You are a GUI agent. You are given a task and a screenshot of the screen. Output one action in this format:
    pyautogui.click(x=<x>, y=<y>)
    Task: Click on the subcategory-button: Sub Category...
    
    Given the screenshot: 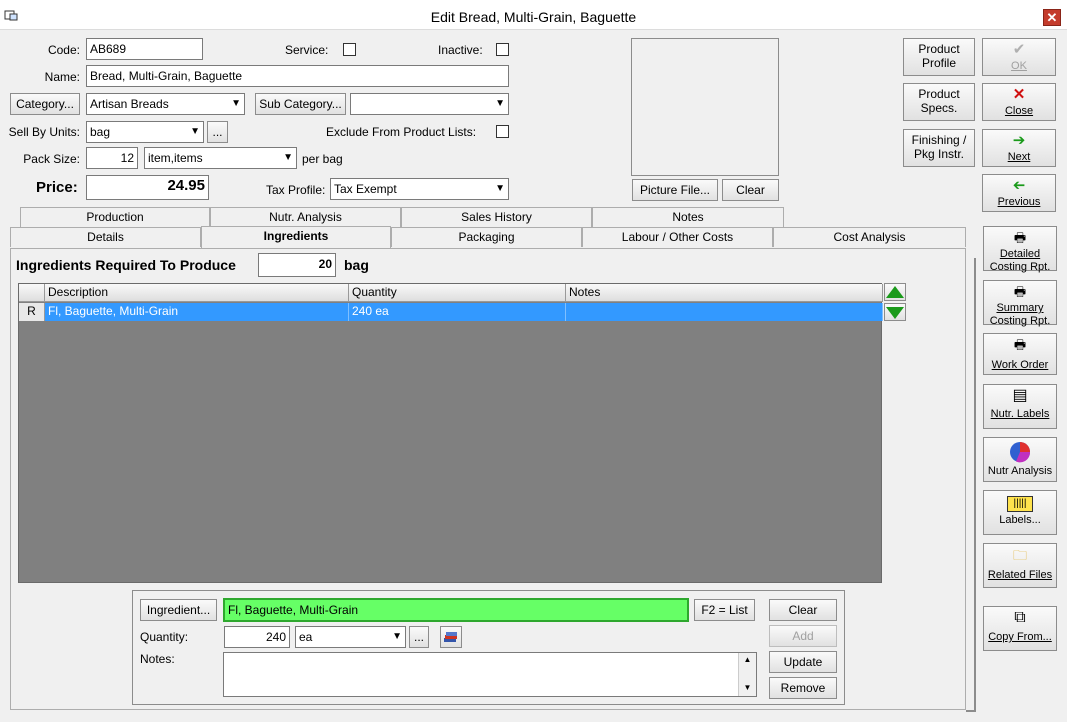 What is the action you would take?
    pyautogui.click(x=300, y=104)
    